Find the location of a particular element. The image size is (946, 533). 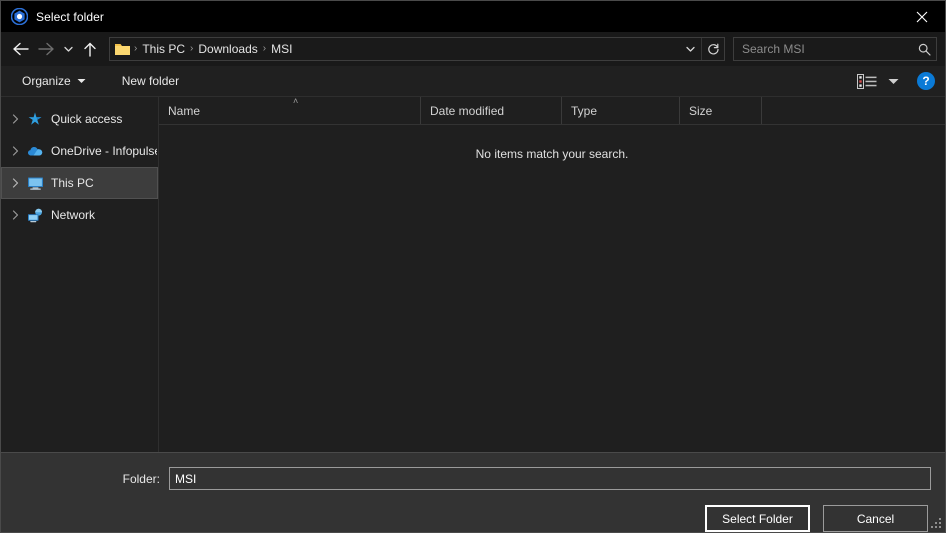

column-header-label: Name is located at coordinates (184, 110).